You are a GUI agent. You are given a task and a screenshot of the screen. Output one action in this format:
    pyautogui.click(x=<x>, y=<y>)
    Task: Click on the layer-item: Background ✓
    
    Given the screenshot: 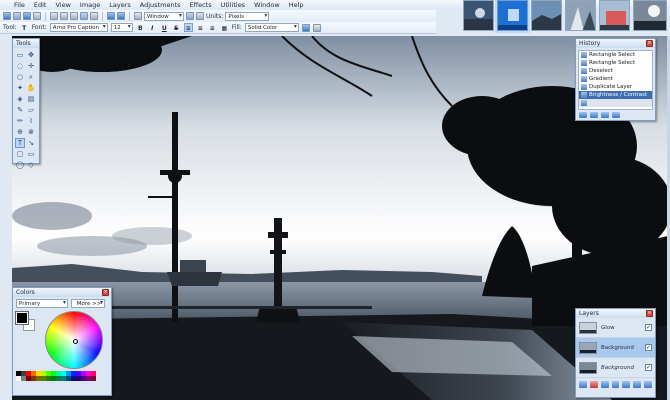 What is the action you would take?
    pyautogui.click(x=615, y=368)
    